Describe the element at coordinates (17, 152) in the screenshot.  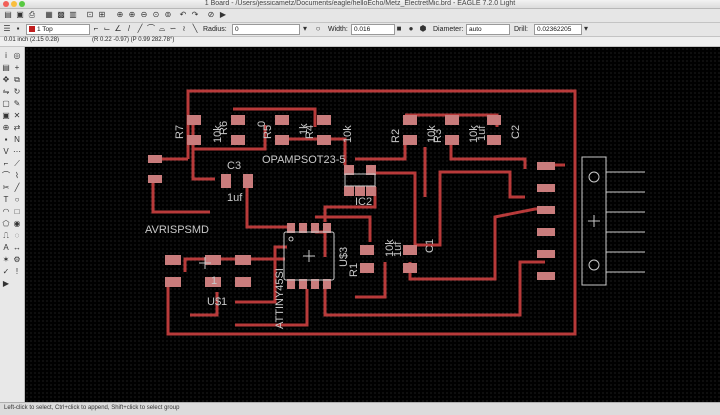
I see `smash-icon: ⋯` at that location.